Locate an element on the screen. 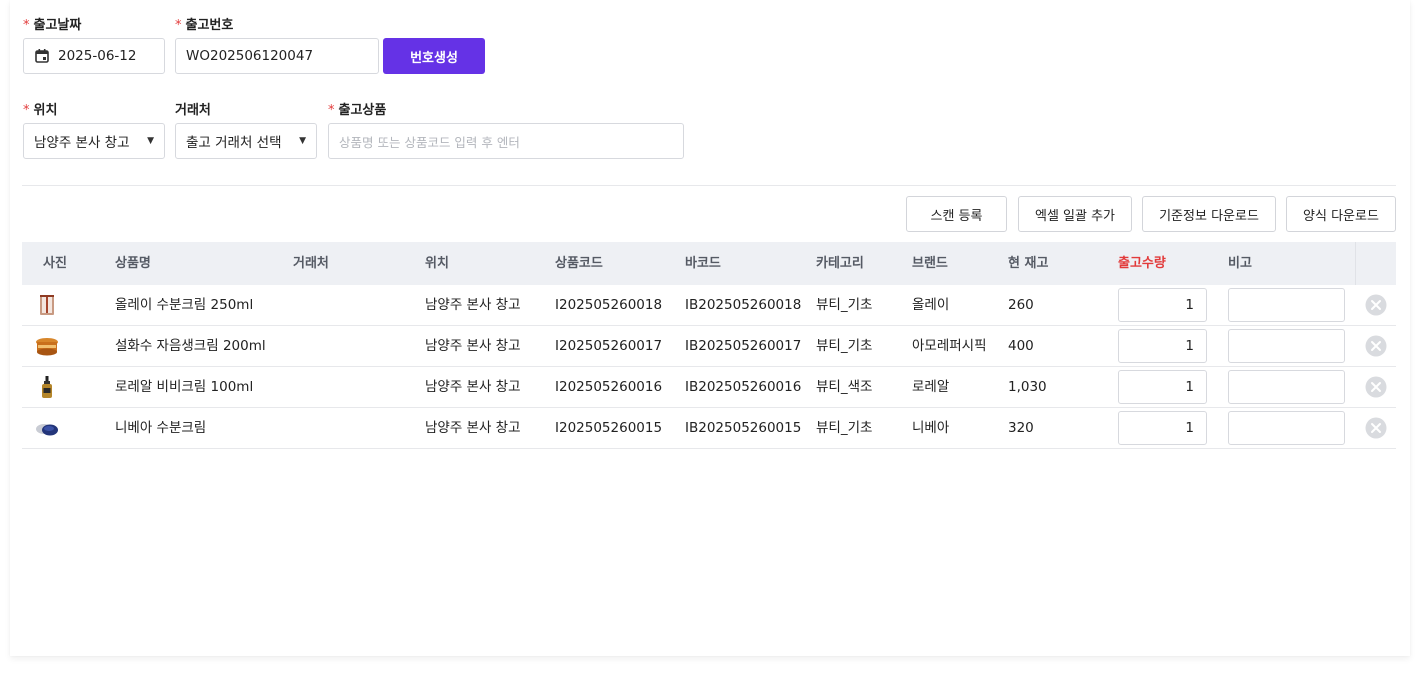 The image size is (1420, 674). scan-register-button: 스캔 등록 is located at coordinates (956, 214).